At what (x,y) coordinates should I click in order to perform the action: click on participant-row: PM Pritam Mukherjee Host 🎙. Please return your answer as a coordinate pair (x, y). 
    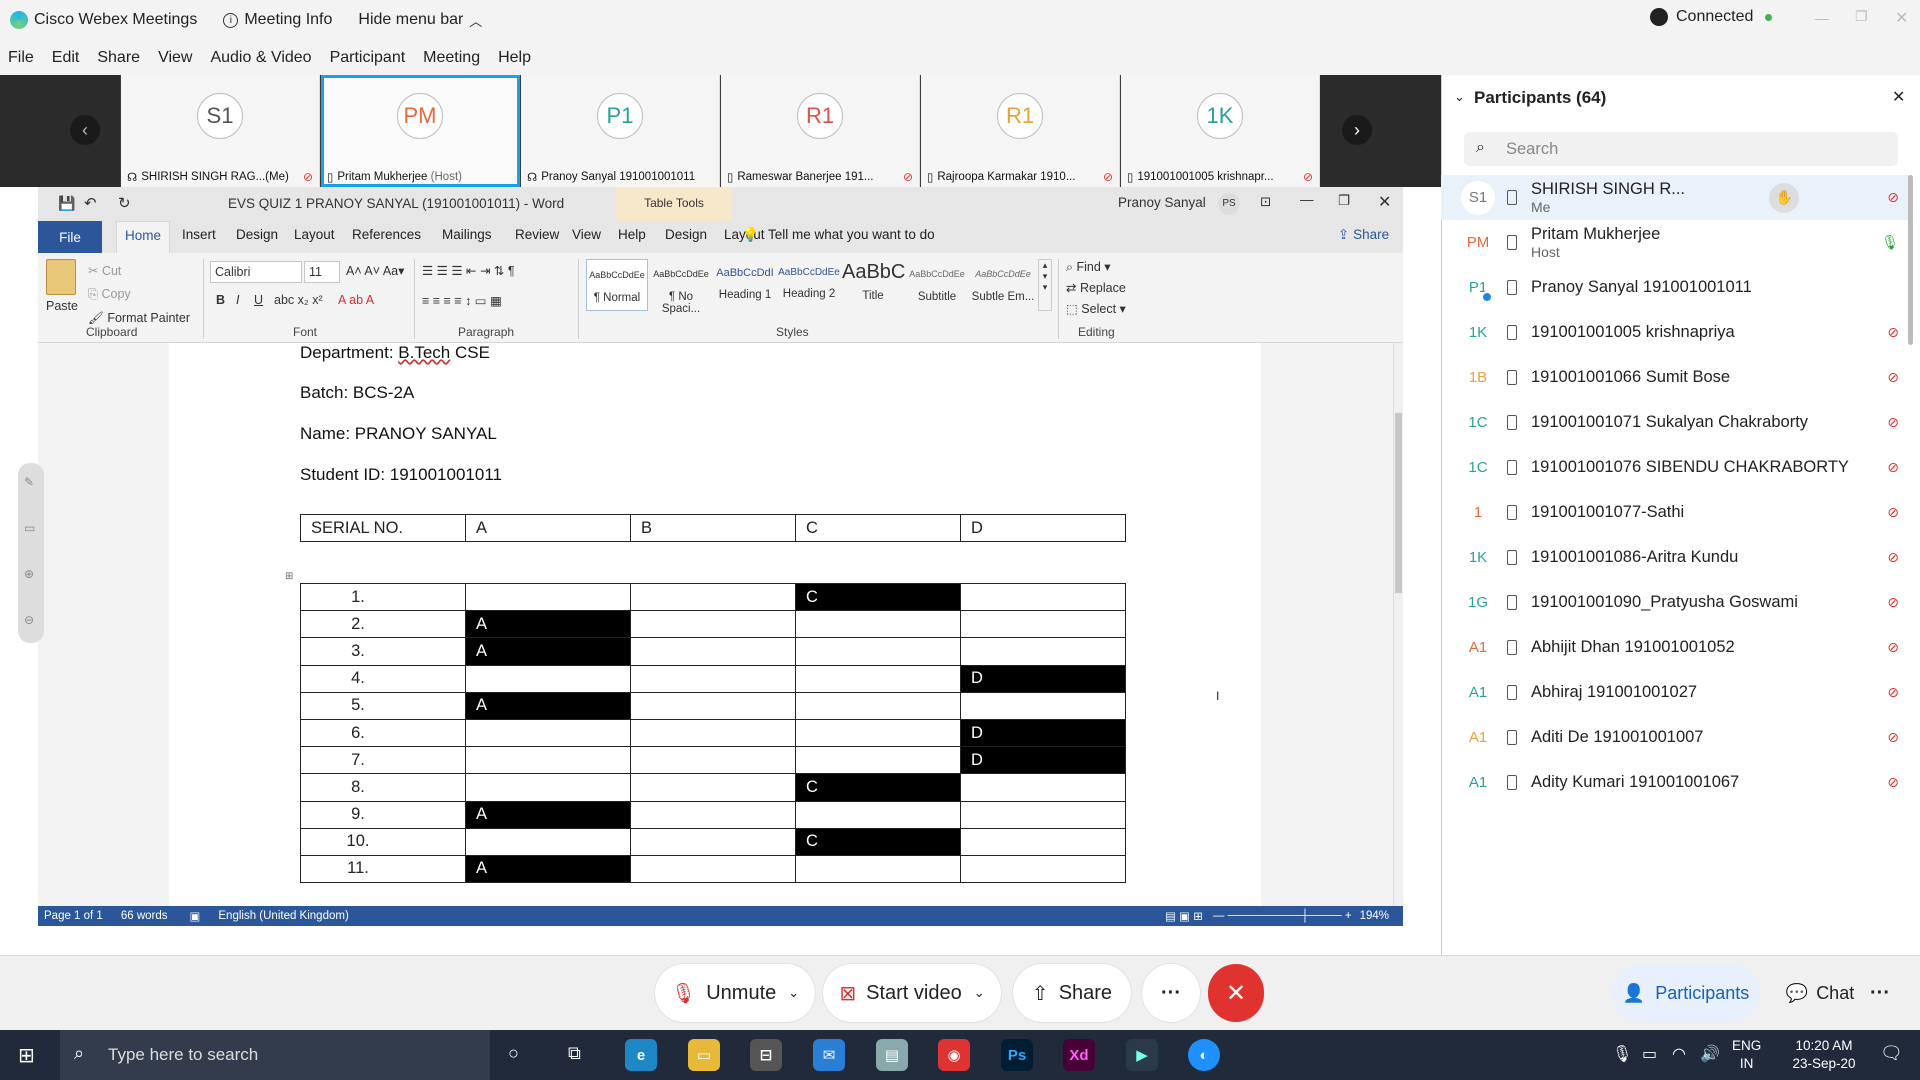
    Looking at the image, I should click on (1676, 242).